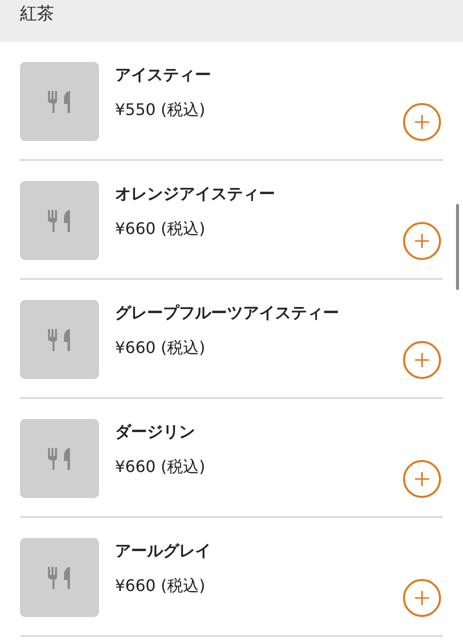 The width and height of the screenshot is (463, 640). I want to click on category-title: 紅茶, so click(37, 14).